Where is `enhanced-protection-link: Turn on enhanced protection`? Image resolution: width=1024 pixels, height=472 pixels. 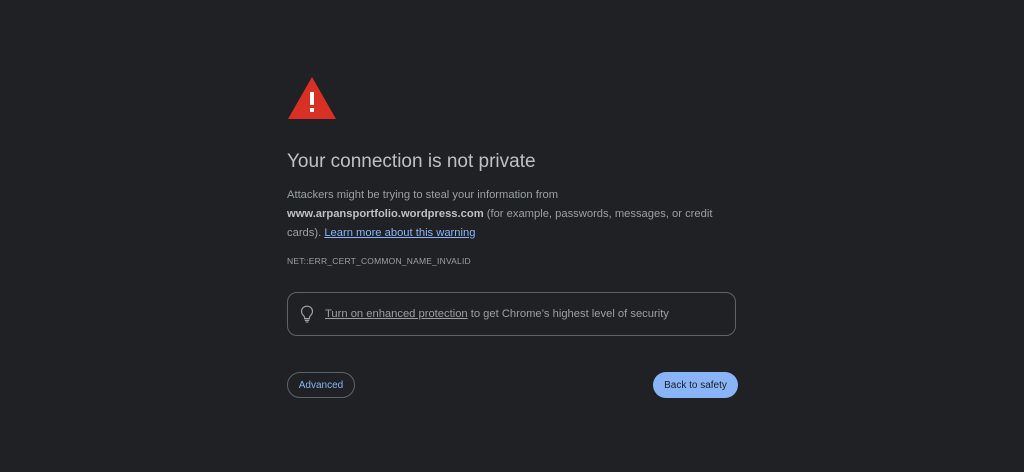 enhanced-protection-link: Turn on enhanced protection is located at coordinates (396, 314).